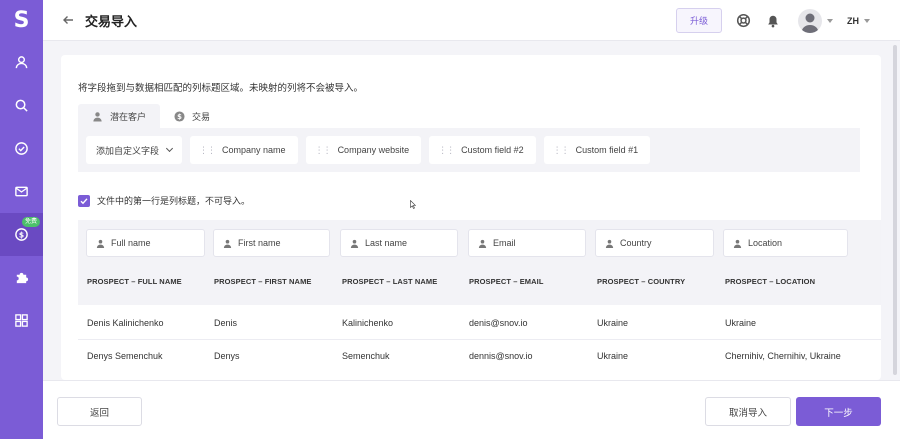 This screenshot has width=900, height=439. Describe the element at coordinates (785, 243) in the screenshot. I see `mapped-field-slot: Location` at that location.